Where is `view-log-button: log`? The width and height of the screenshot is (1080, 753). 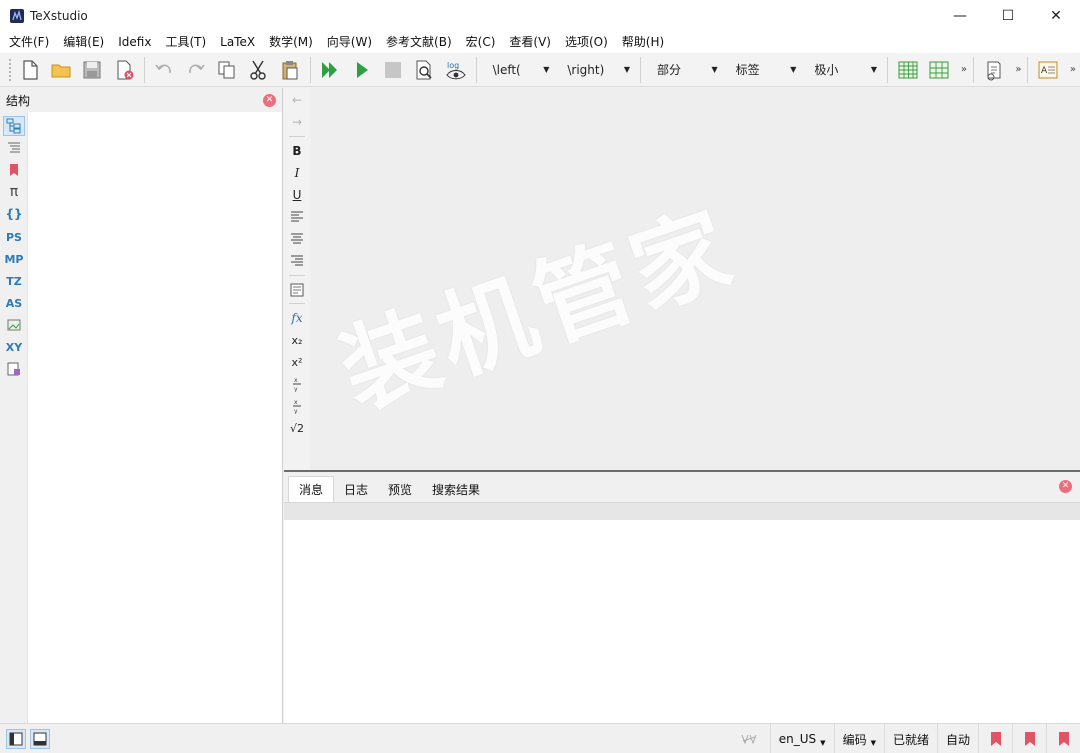
view-log-button: log is located at coordinates (455, 70).